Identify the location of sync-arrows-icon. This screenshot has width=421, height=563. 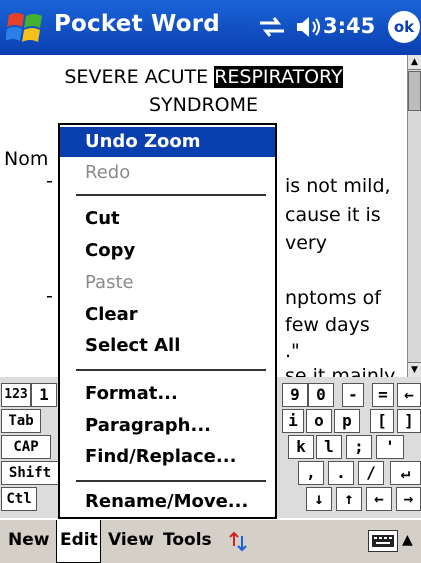
(272, 27).